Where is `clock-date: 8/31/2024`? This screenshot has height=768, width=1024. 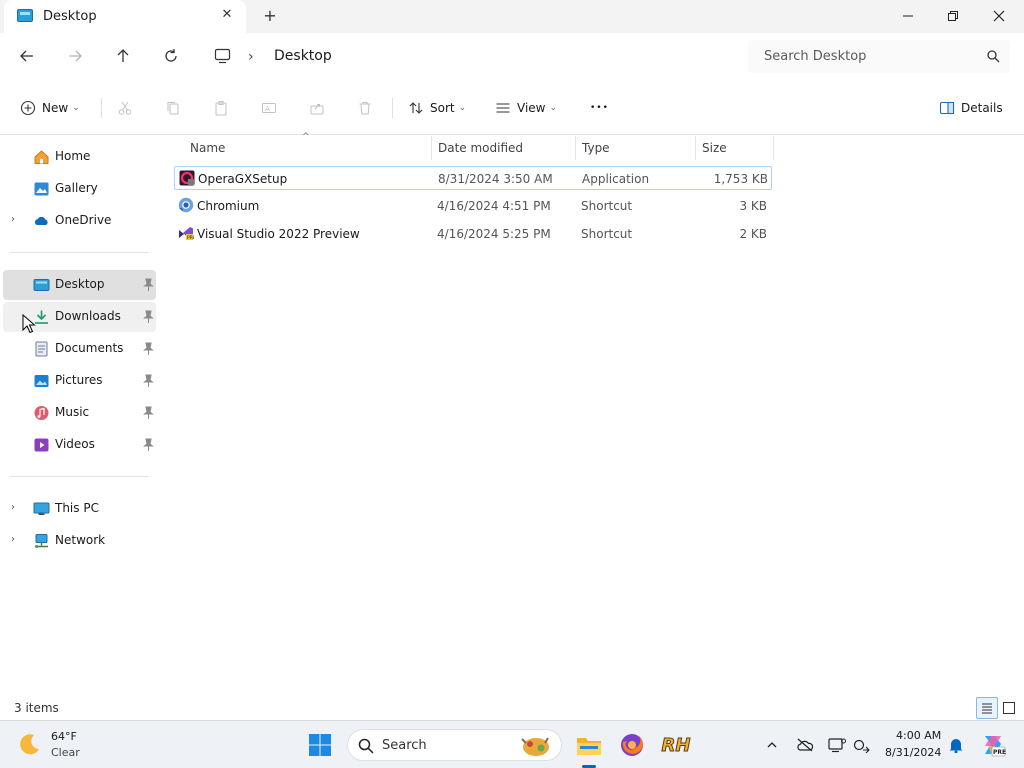
clock-date: 8/31/2024 is located at coordinates (913, 752).